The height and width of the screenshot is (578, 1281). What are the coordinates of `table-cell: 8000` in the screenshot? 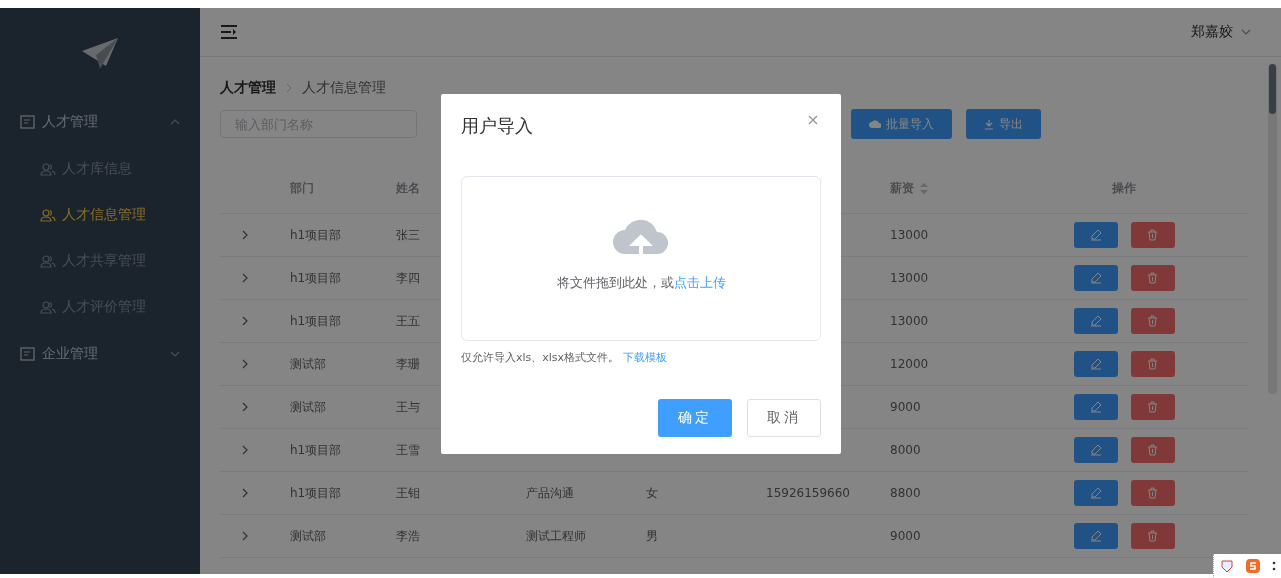 It's located at (905, 450).